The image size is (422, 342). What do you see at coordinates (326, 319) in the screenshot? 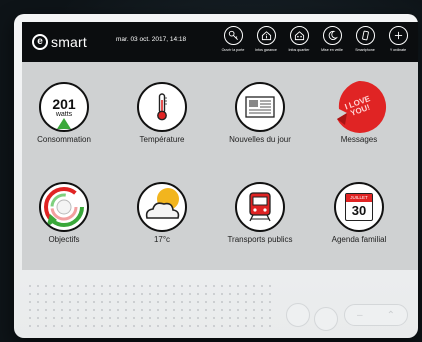
I see `hardware-button-right` at bounding box center [326, 319].